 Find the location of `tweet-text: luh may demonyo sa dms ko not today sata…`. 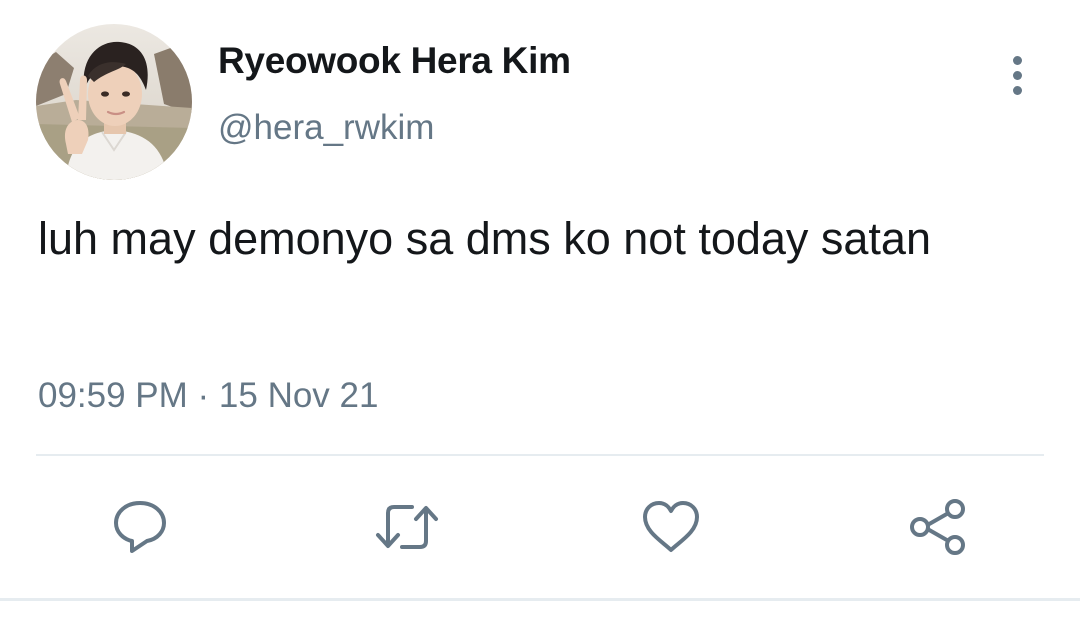

tweet-text: luh may demonyo sa dms ko not today sata… is located at coordinates (484, 238).